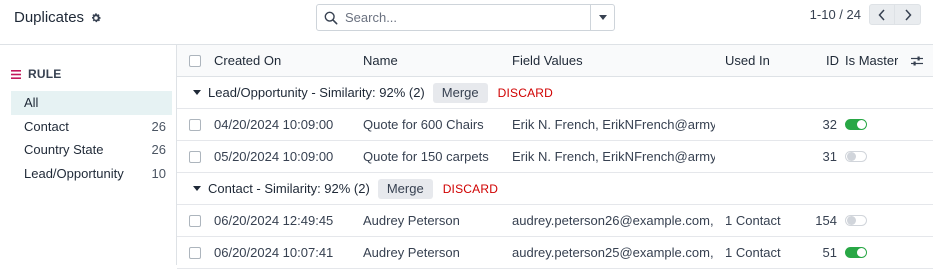 The height and width of the screenshot is (269, 933). What do you see at coordinates (871, 60) in the screenshot?
I see `column-header-is-master: Is Master` at bounding box center [871, 60].